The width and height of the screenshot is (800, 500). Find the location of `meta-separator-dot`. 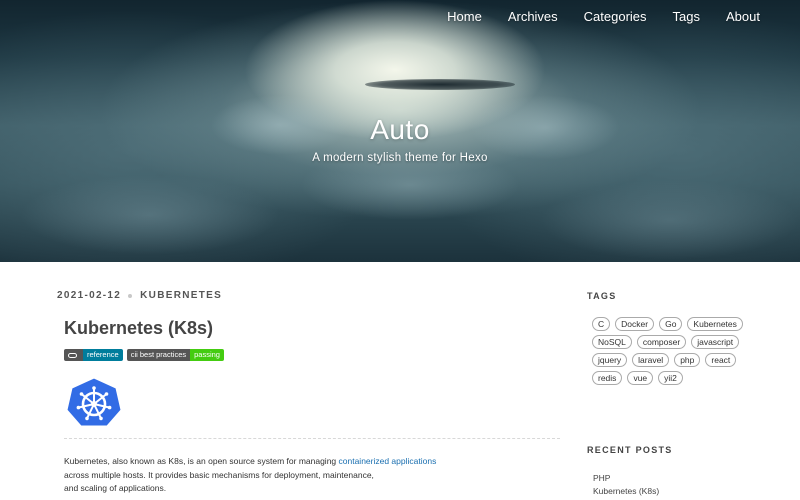

meta-separator-dot is located at coordinates (130, 295).